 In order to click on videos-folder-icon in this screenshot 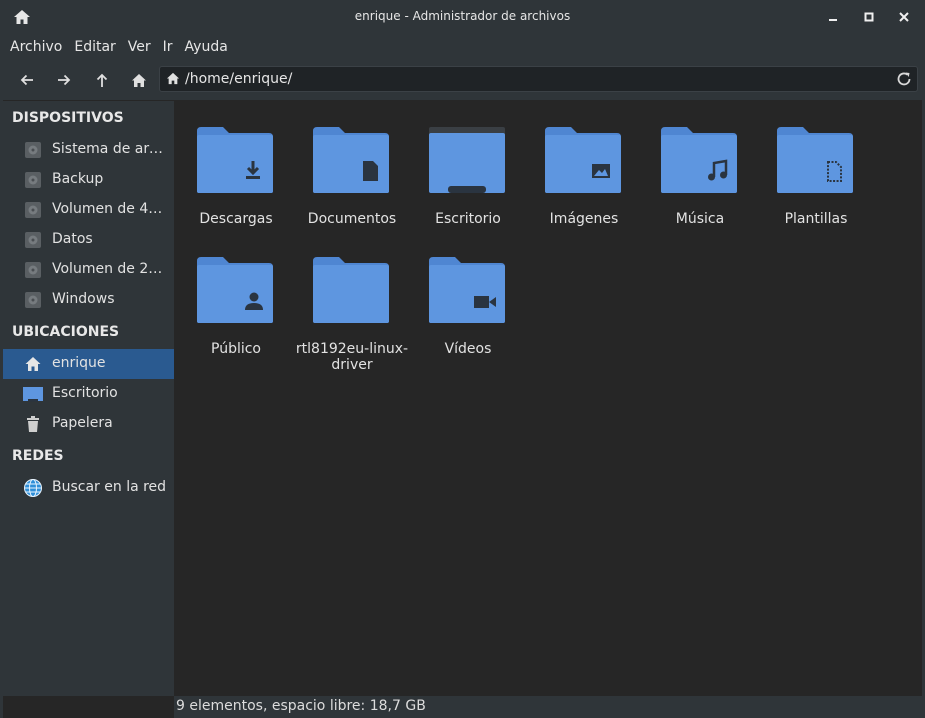, I will do `click(467, 290)`.